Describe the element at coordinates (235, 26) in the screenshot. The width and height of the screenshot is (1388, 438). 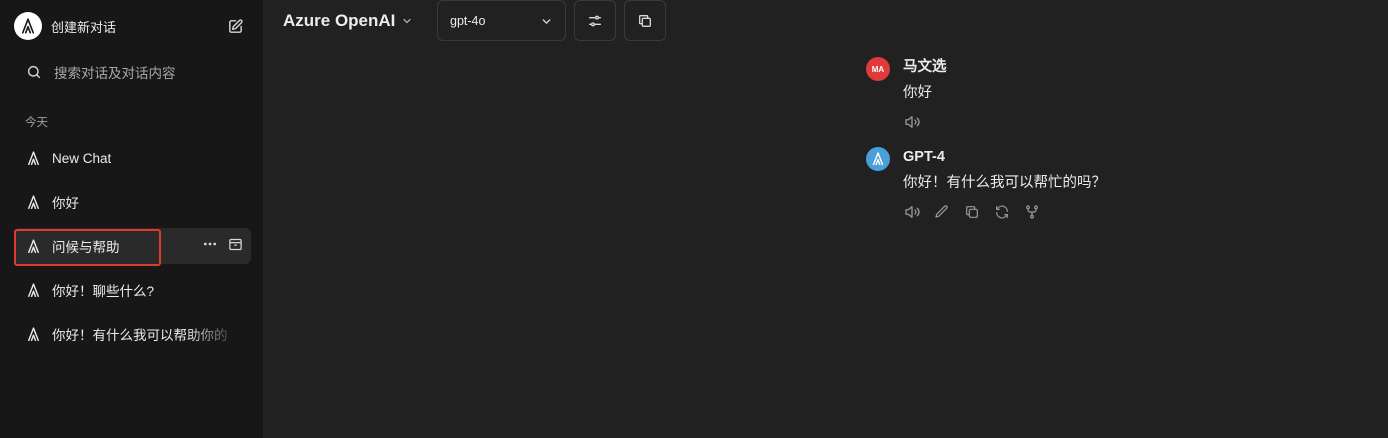
I see `new-chat-edit-icon` at that location.